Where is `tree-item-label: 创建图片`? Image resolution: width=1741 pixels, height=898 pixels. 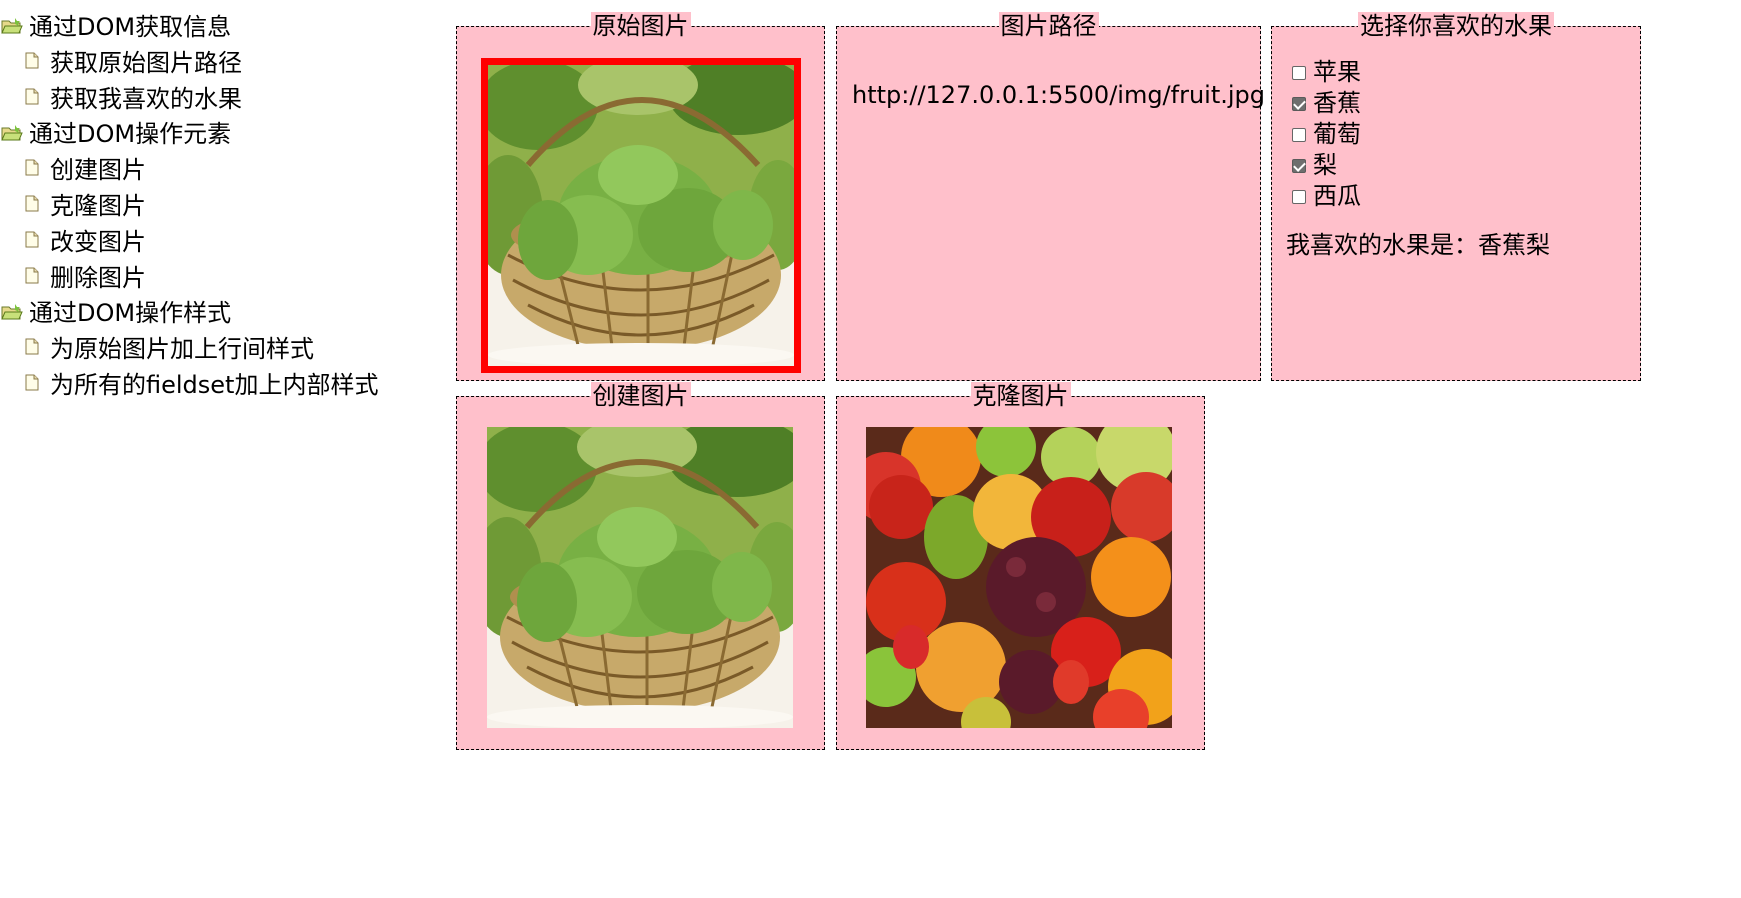 tree-item-label: 创建图片 is located at coordinates (98, 170).